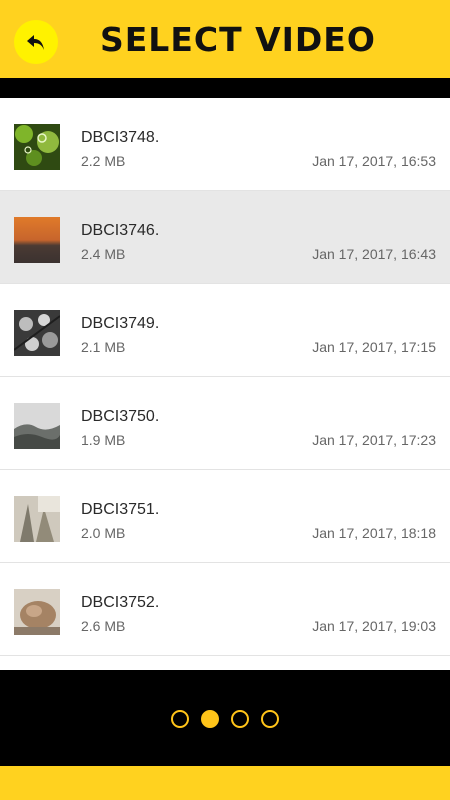 This screenshot has width=450, height=800. I want to click on back-arrow-icon, so click(35, 42).